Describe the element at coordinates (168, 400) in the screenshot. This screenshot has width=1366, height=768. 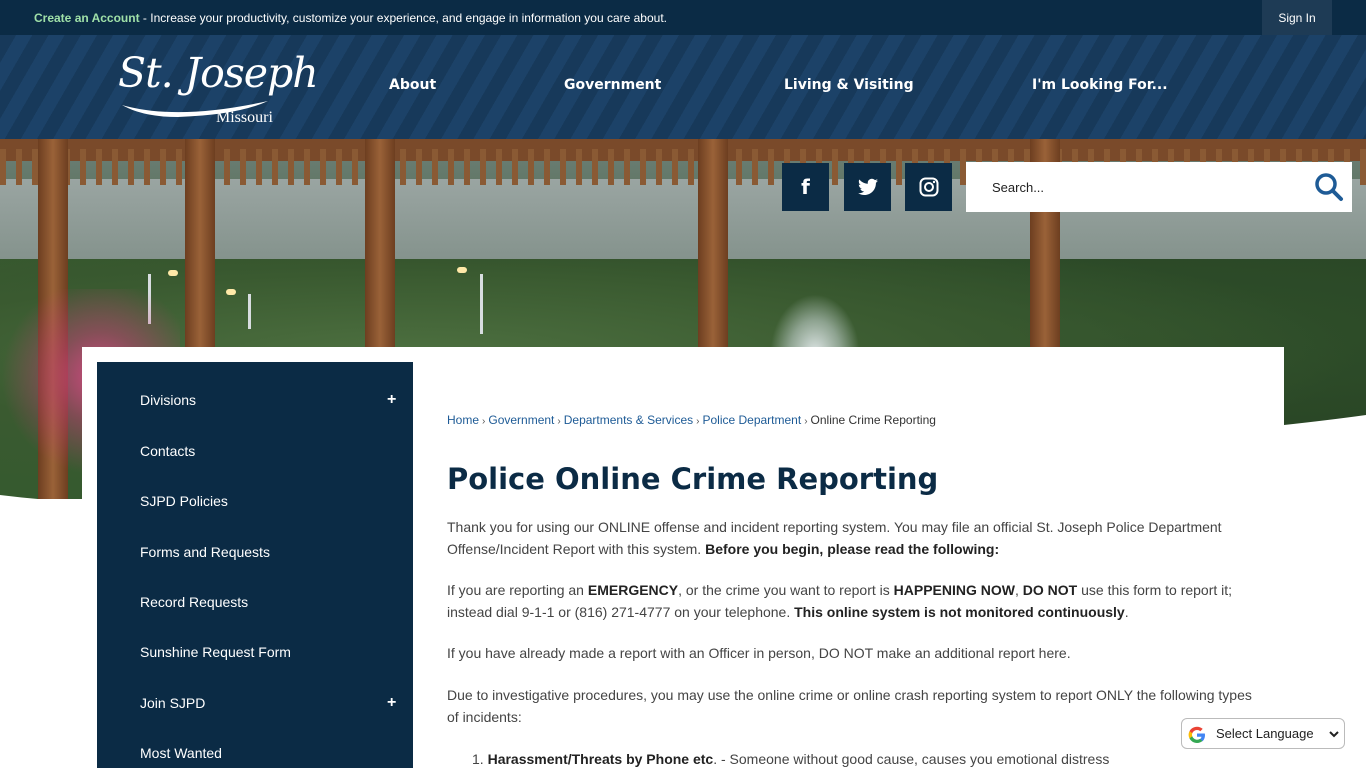
I see `sidebar-item-label: Divisions` at that location.